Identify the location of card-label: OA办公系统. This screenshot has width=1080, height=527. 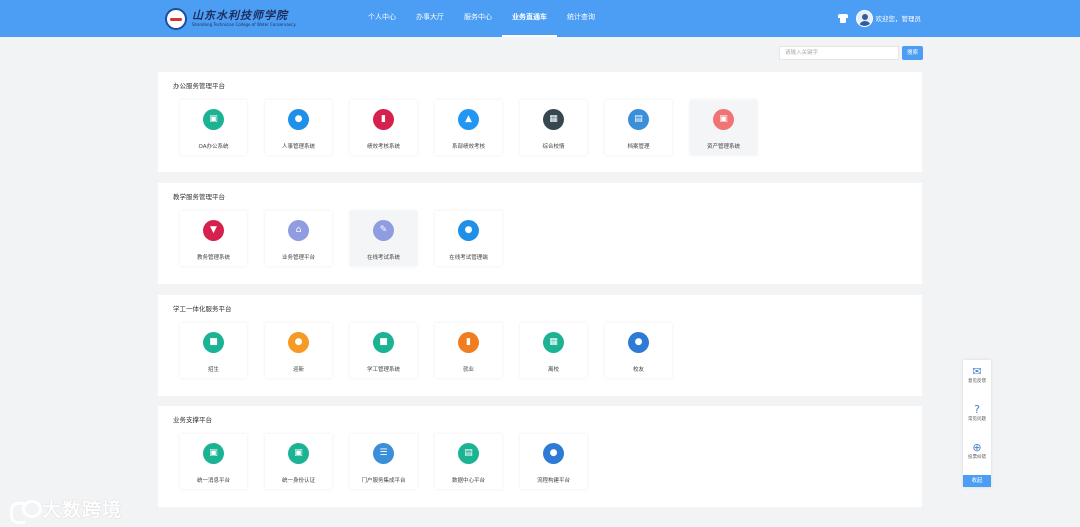
(213, 147).